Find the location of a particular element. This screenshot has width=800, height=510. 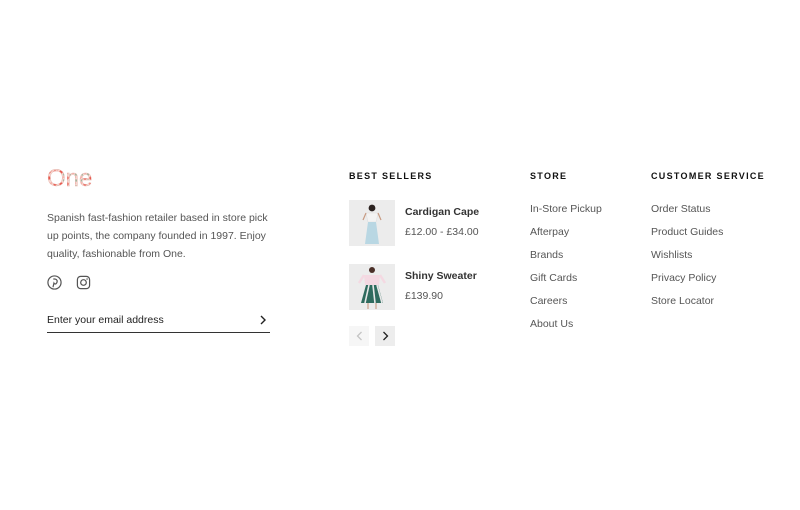

svg-text: One is located at coordinates (69, 178).